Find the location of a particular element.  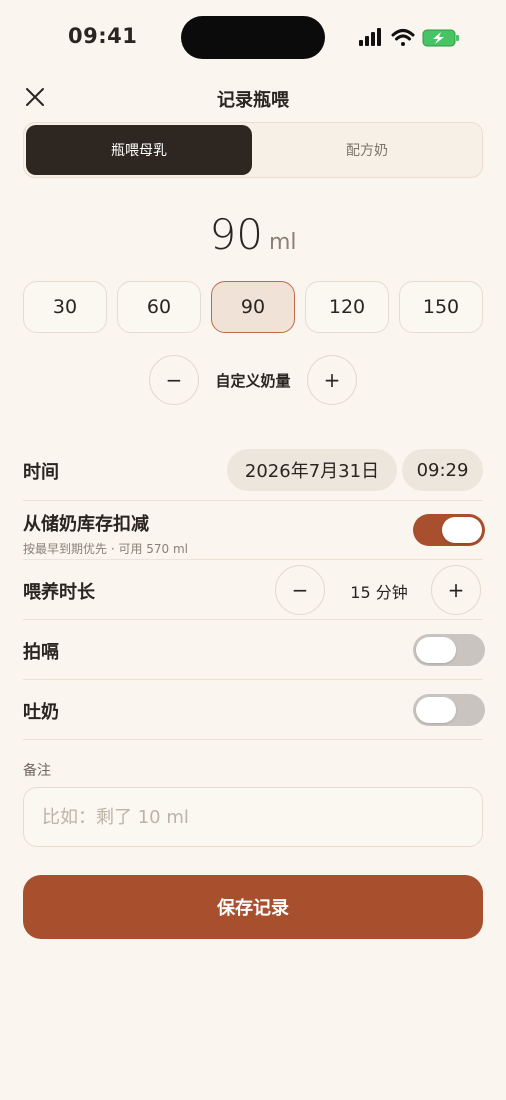

notes-label: 备注 is located at coordinates (37, 771).